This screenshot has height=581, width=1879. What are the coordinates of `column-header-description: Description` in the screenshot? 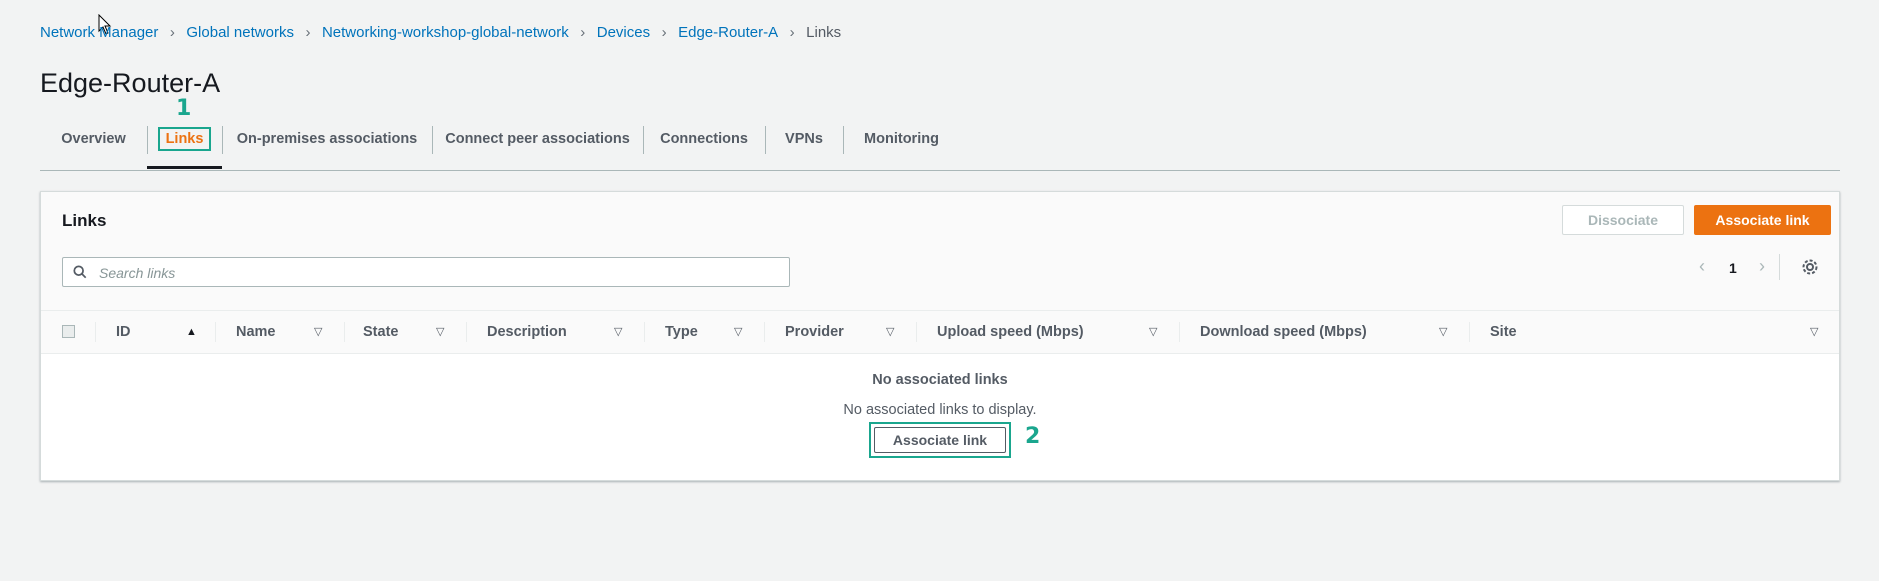 It's located at (527, 332).